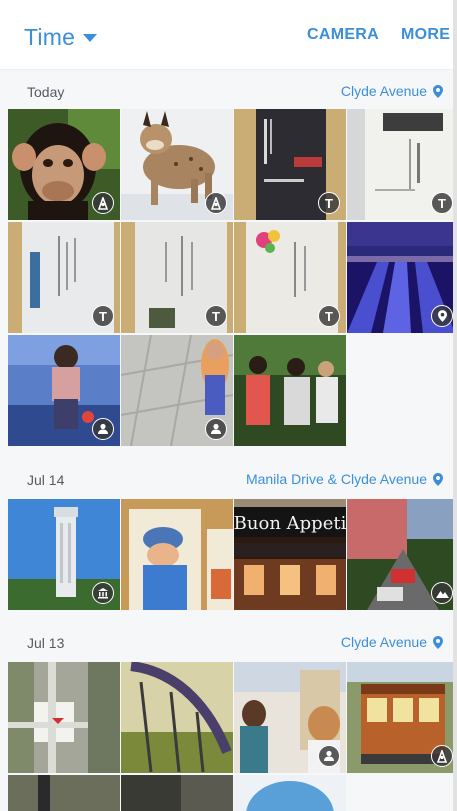 This screenshot has width=457, height=811. I want to click on location-icon, so click(442, 316).